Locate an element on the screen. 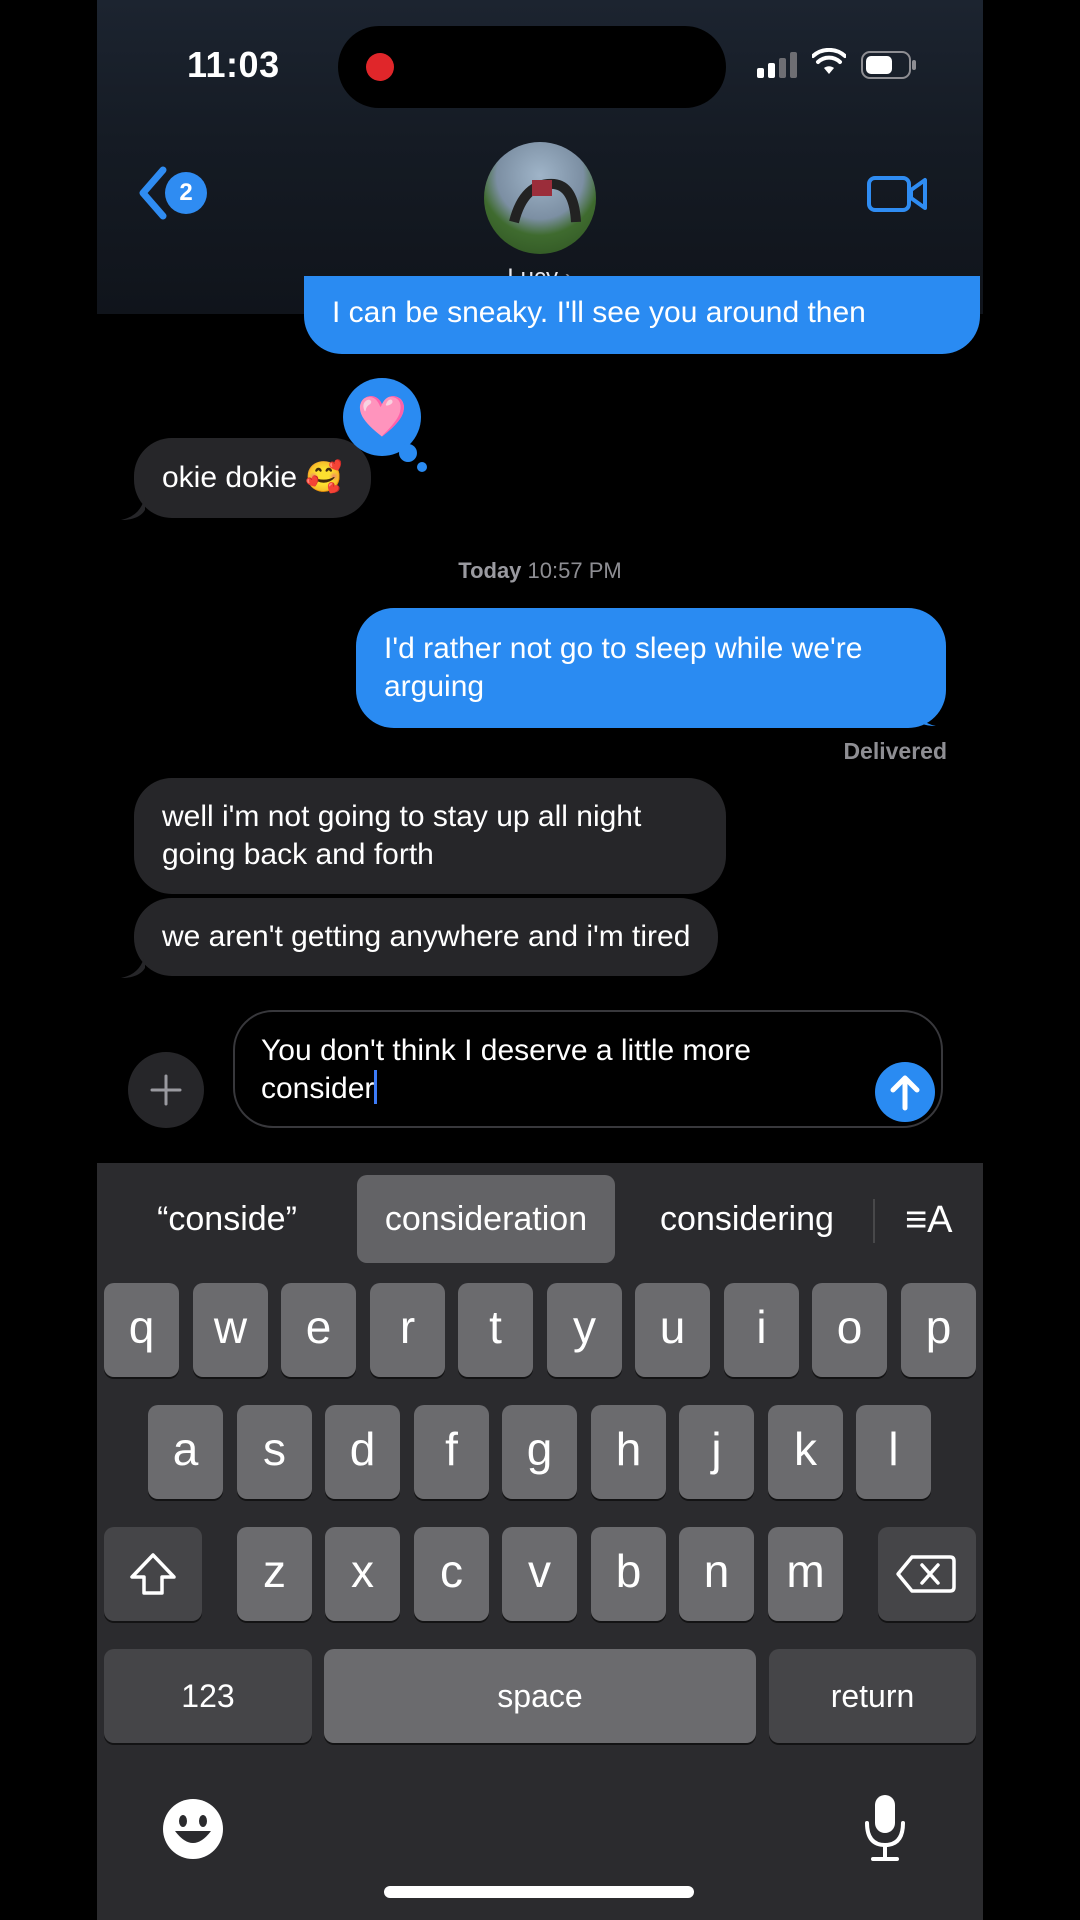 The width and height of the screenshot is (1080, 1920). arrow-up-icon is located at coordinates (905, 1093).